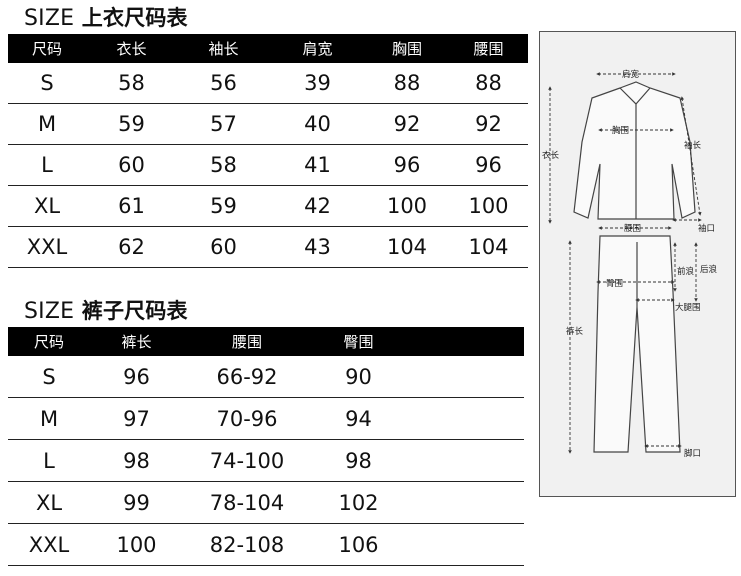 Image resolution: width=741 pixels, height=576 pixels. I want to click on table-cell: 40, so click(317, 124).